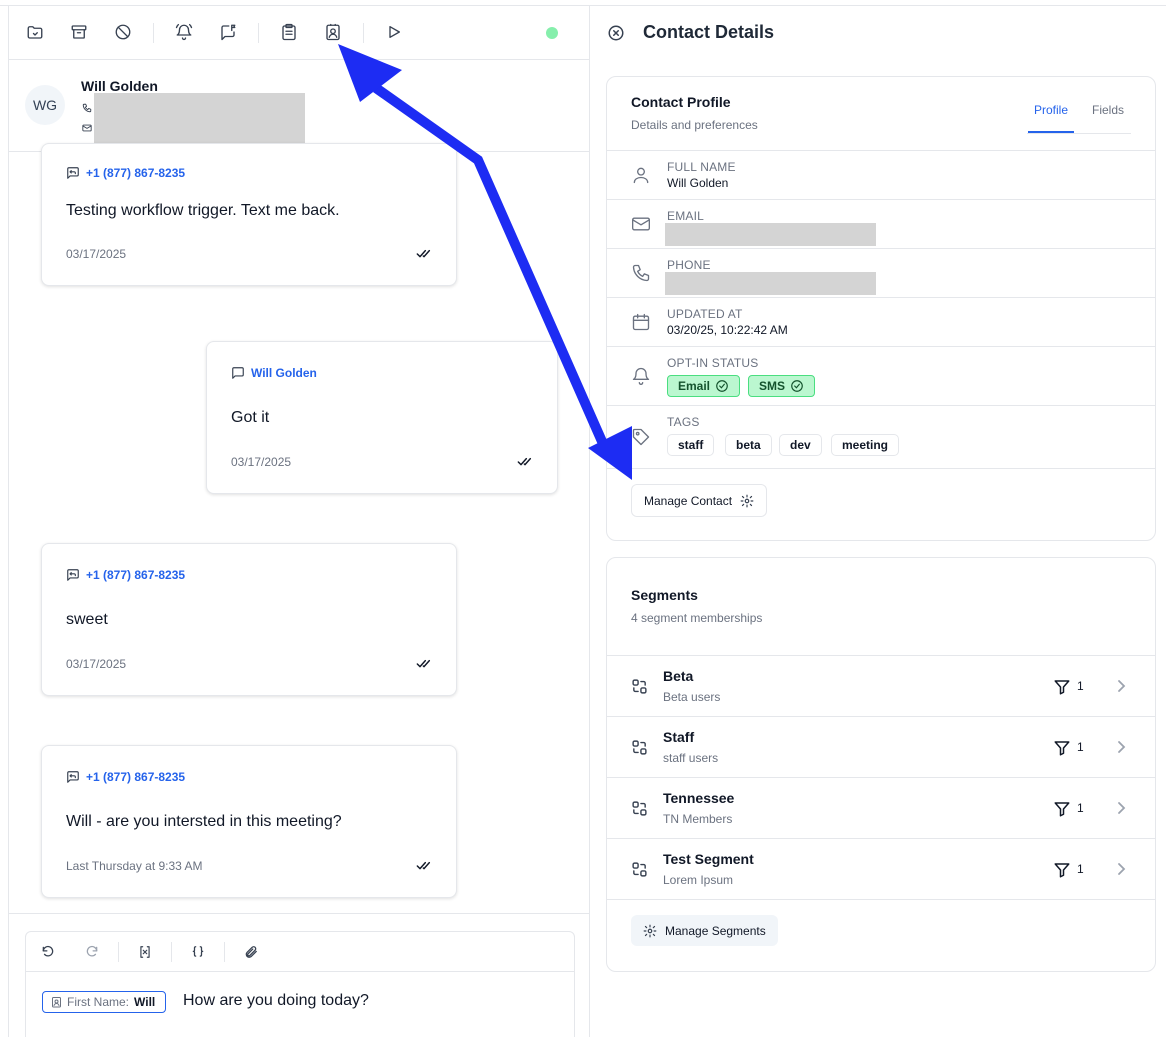 Image resolution: width=1166 pixels, height=1037 pixels. What do you see at coordinates (552, 33) in the screenshot?
I see `online-status-dot` at bounding box center [552, 33].